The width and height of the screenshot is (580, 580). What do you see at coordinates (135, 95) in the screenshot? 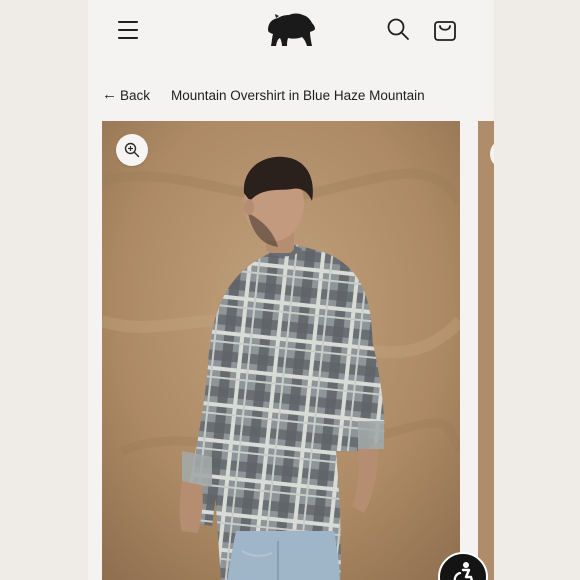
I see `back-label: Back` at bounding box center [135, 95].